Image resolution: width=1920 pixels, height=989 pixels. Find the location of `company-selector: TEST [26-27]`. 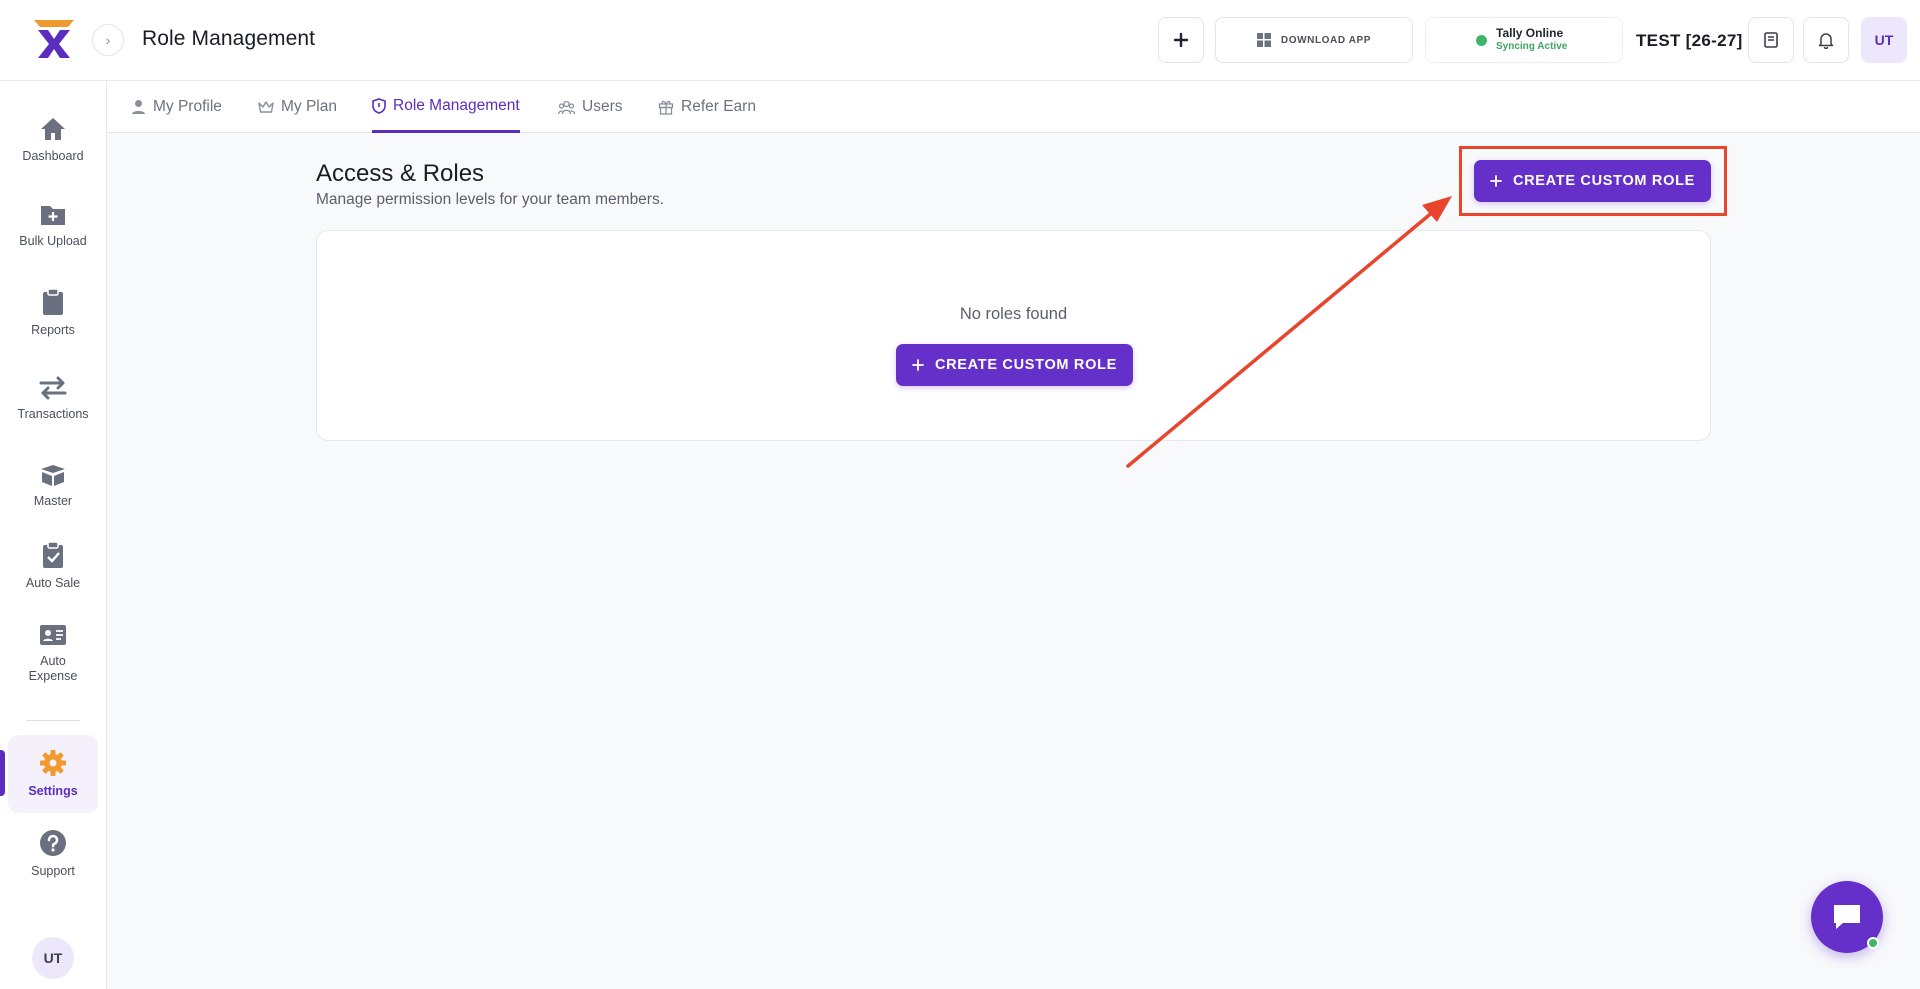

company-selector: TEST [26-27] is located at coordinates (1689, 41).